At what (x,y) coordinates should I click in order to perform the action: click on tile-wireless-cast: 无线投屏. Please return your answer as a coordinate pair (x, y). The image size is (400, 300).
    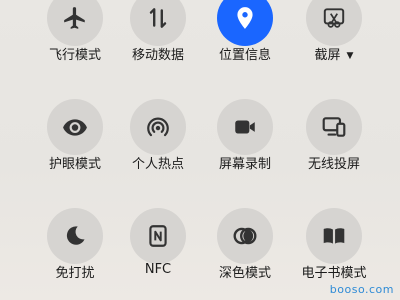
    Looking at the image, I should click on (334, 144).